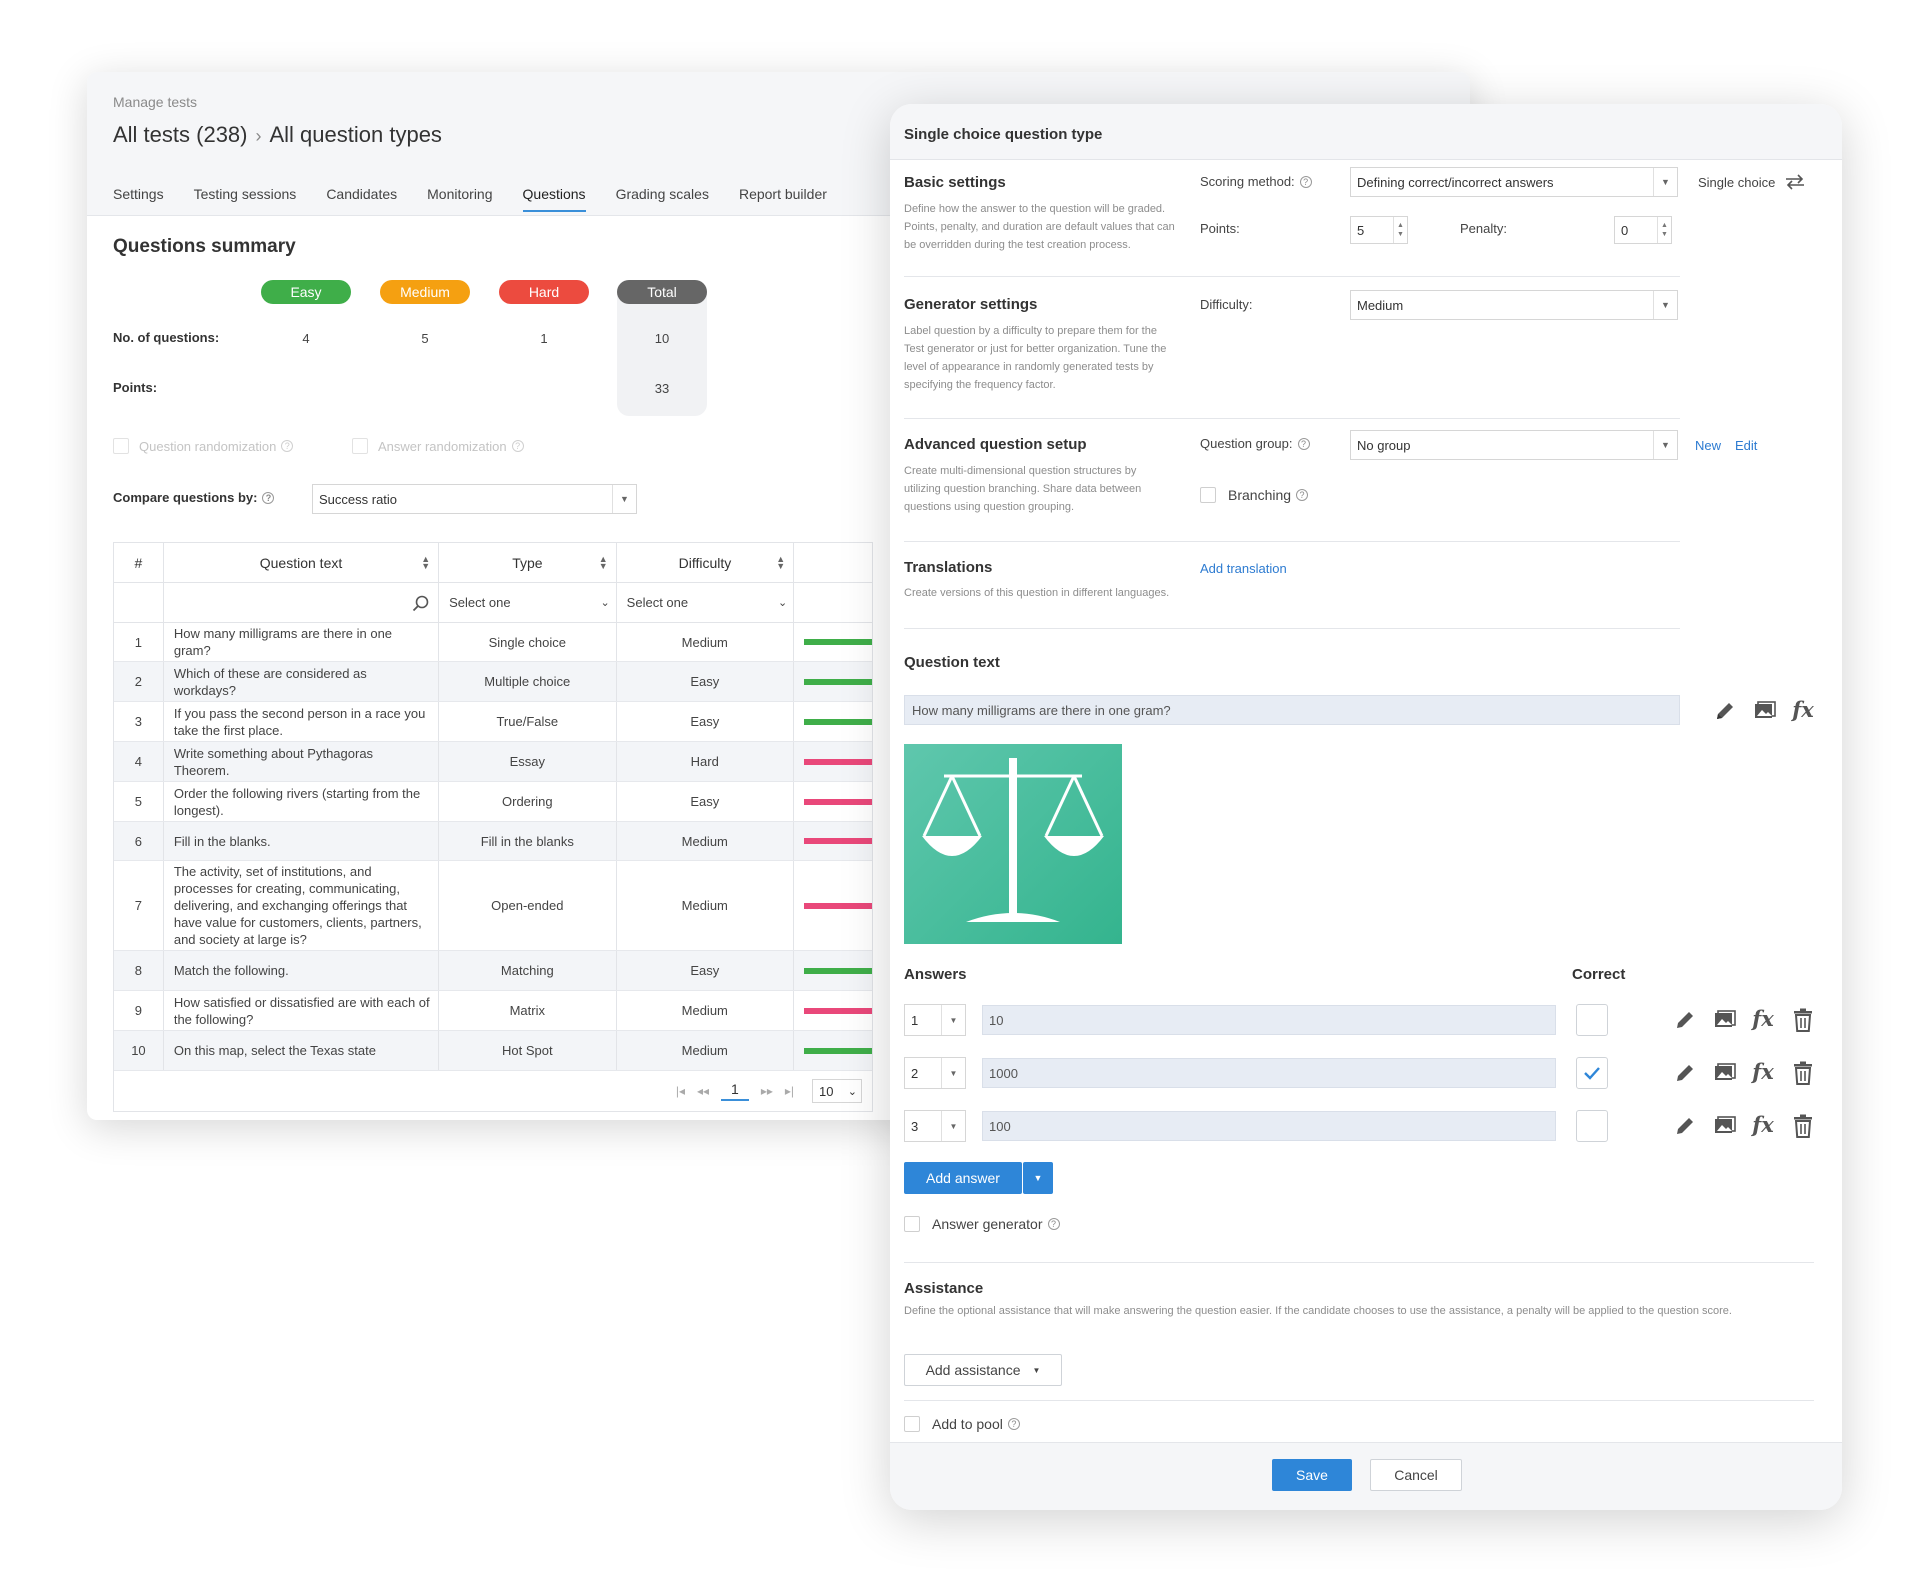  What do you see at coordinates (935, 1073) in the screenshot?
I see `answer-order-select: 2 ▼` at bounding box center [935, 1073].